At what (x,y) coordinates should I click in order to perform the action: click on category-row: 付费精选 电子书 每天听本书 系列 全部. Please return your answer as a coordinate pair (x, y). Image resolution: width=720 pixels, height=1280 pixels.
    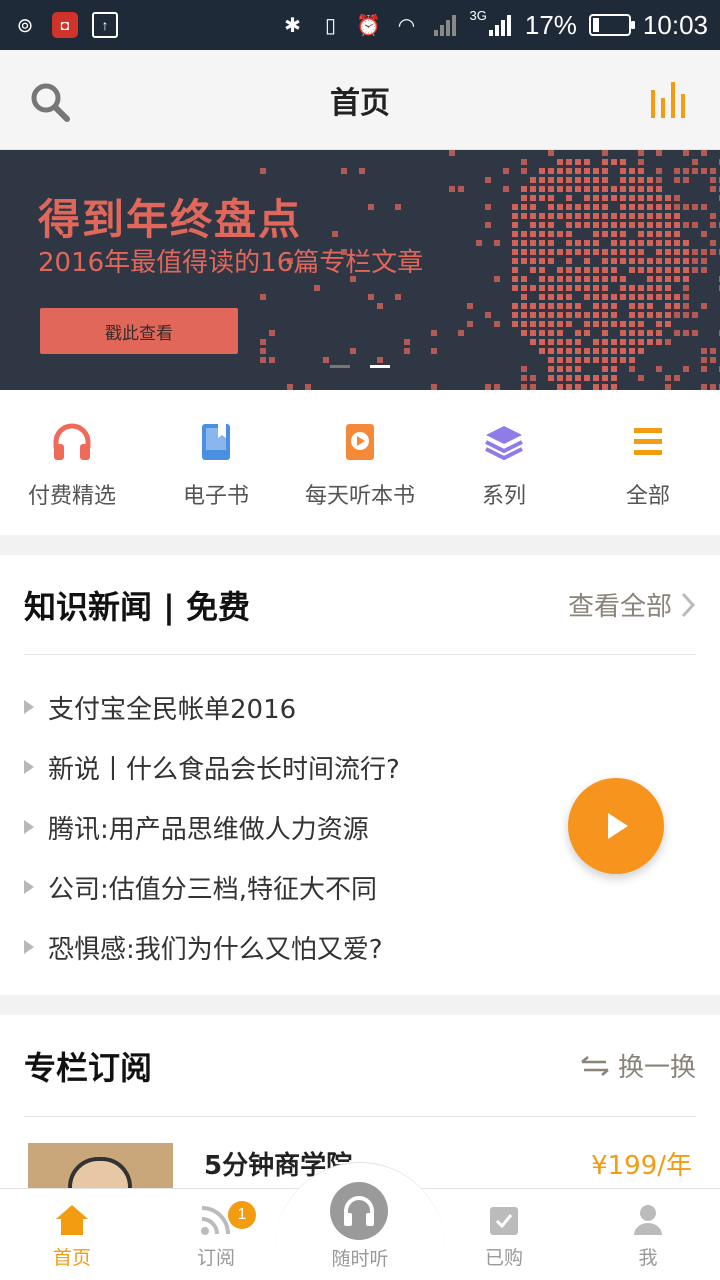
    Looking at the image, I should click on (360, 462).